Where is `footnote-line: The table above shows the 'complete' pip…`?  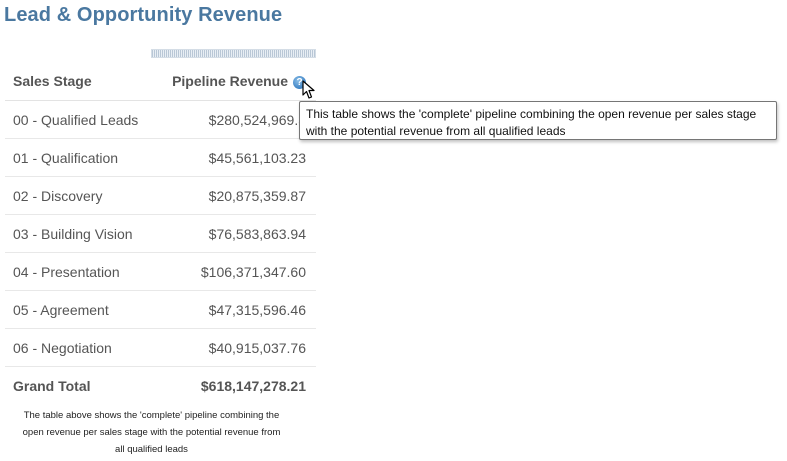 footnote-line: The table above shows the 'complete' pip… is located at coordinates (151, 415).